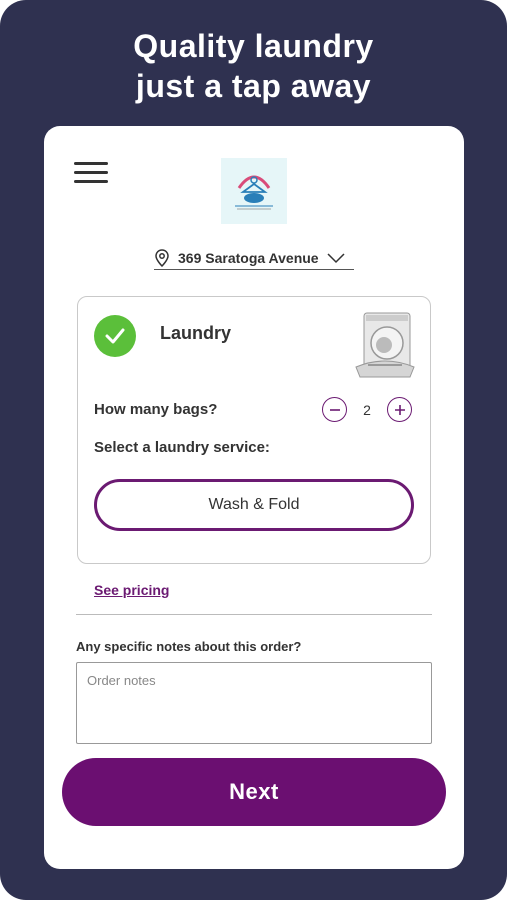 Image resolution: width=507 pixels, height=900 pixels. I want to click on see-pricing-link: See pricing, so click(131, 590).